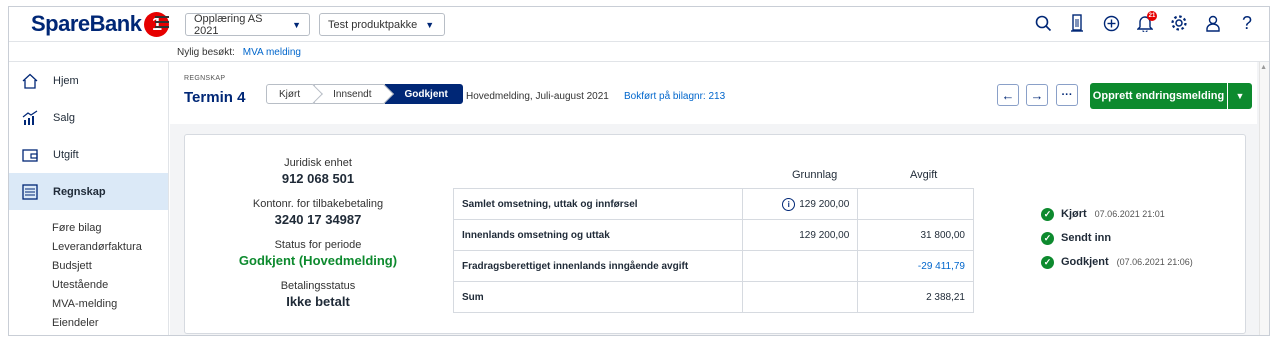  What do you see at coordinates (30, 118) in the screenshot?
I see `chart-growth-icon` at bounding box center [30, 118].